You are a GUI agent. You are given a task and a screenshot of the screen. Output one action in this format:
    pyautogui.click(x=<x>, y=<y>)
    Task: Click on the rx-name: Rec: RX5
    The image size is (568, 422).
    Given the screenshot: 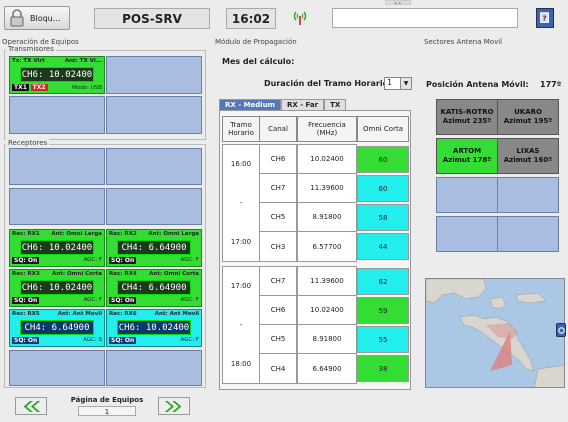 What is the action you would take?
    pyautogui.click(x=26, y=314)
    